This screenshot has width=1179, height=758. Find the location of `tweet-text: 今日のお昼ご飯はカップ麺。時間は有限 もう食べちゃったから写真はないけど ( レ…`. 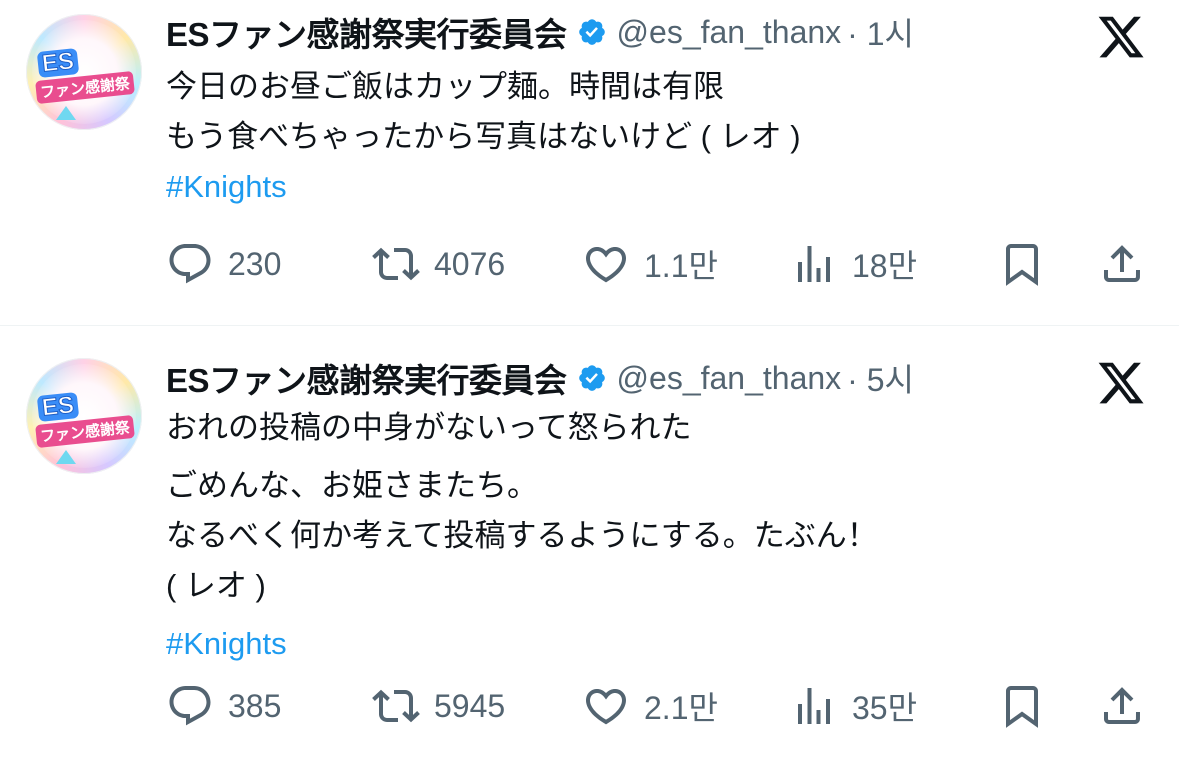

tweet-text: 今日のお昼ご飯はカップ麺。時間は有限 もう食べちゃったから写真はないけど ( レ… is located at coordinates (483, 137).